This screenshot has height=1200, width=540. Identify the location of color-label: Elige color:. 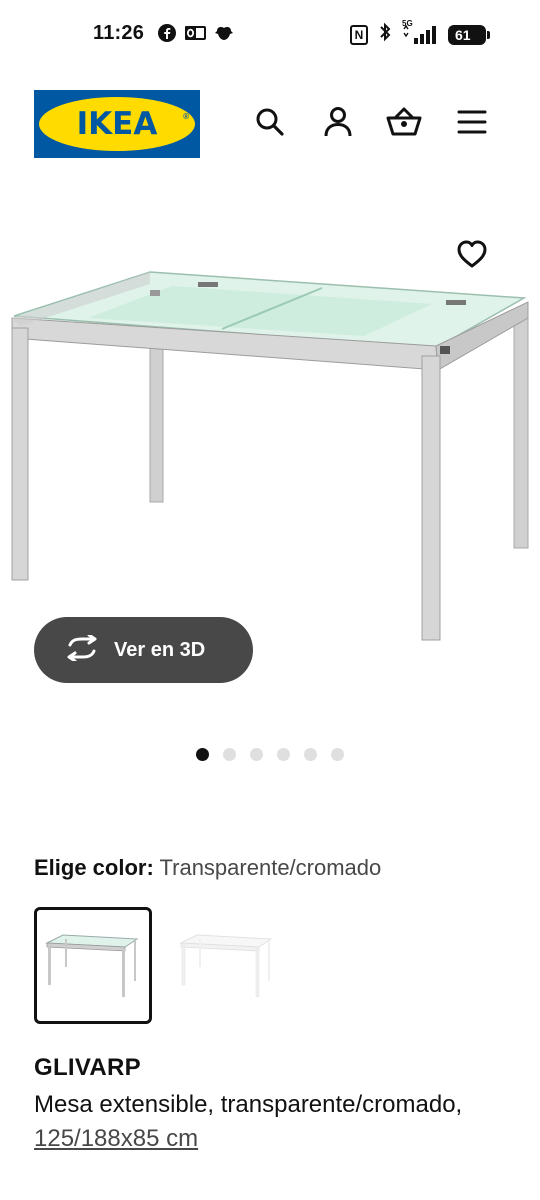
(94, 867).